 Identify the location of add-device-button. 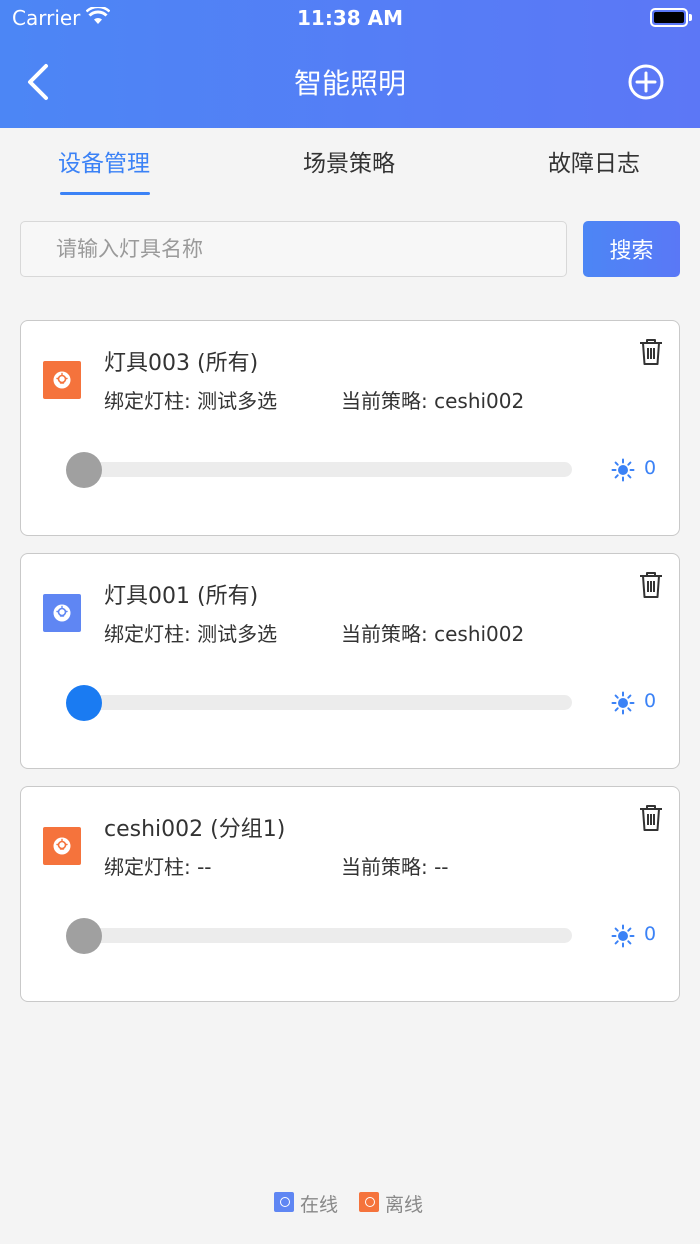
(646, 82).